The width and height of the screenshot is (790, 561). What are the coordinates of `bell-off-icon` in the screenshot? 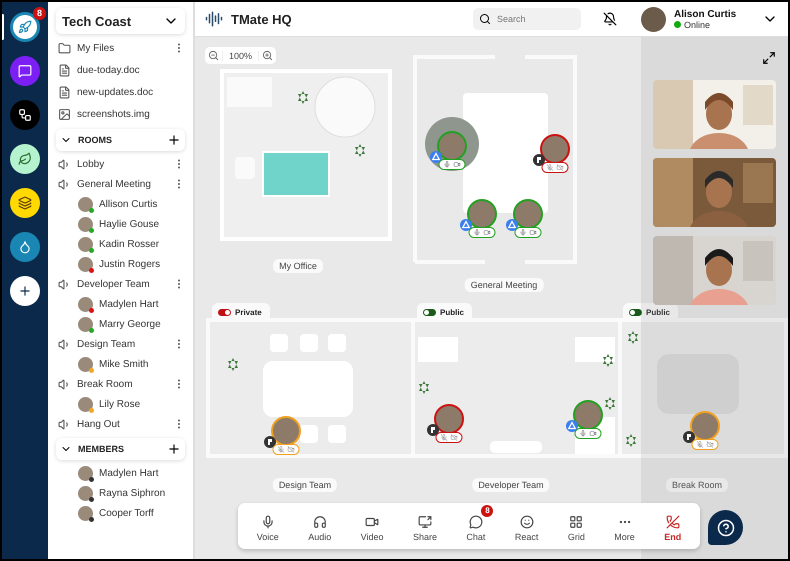 It's located at (610, 19).